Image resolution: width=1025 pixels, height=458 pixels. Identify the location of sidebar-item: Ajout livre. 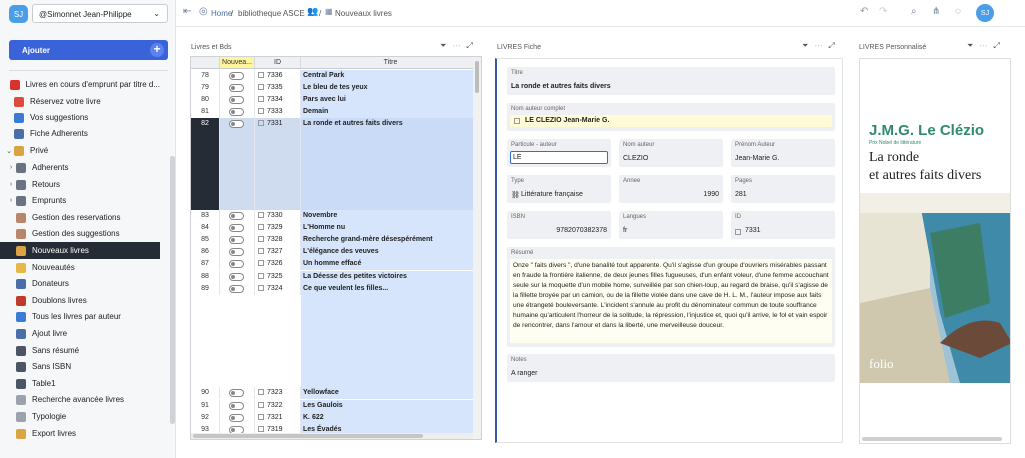
(80, 333).